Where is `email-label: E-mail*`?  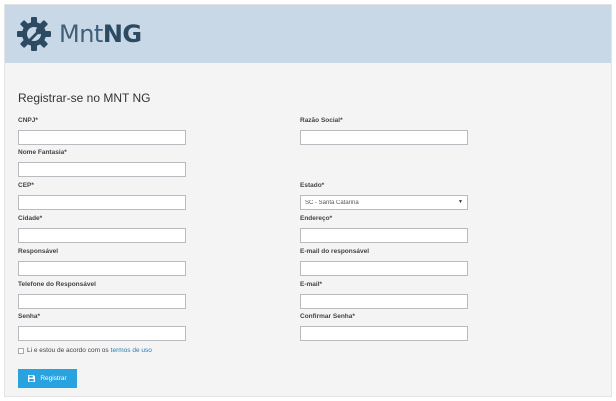
email-label: E-mail* is located at coordinates (311, 284).